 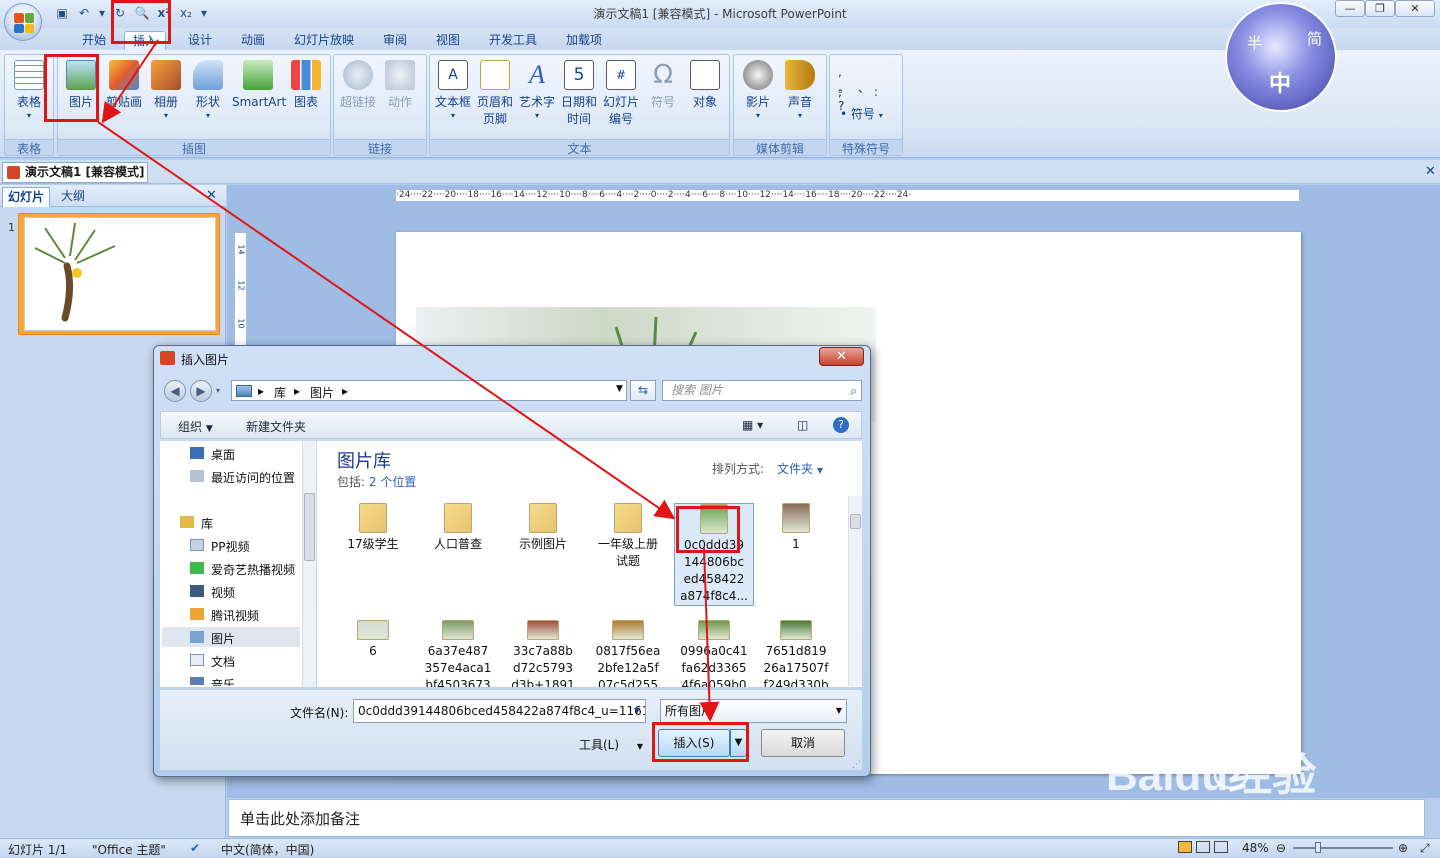 What do you see at coordinates (800, 95) in the screenshot?
I see `sound-button: 声音 ▾` at bounding box center [800, 95].